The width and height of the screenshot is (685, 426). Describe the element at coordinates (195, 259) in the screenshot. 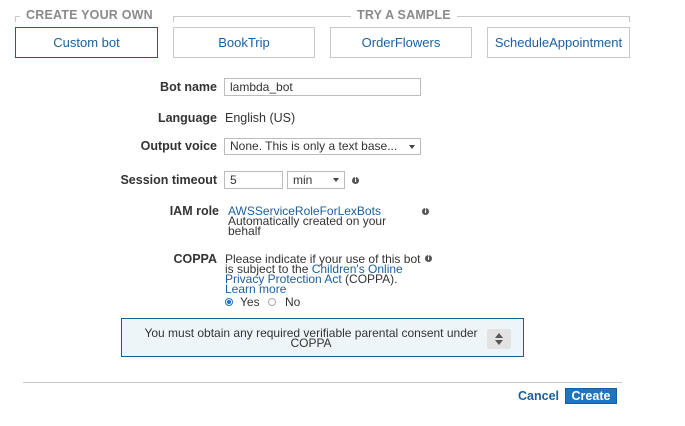

I see `coppa-label: COPPA` at that location.